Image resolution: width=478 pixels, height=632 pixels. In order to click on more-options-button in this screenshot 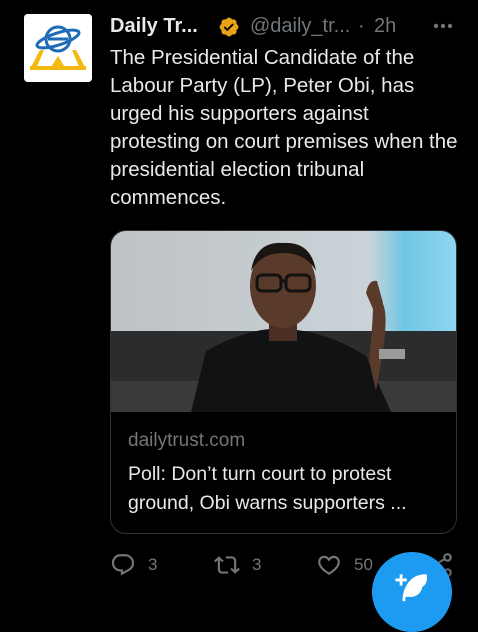, I will do `click(443, 29)`.